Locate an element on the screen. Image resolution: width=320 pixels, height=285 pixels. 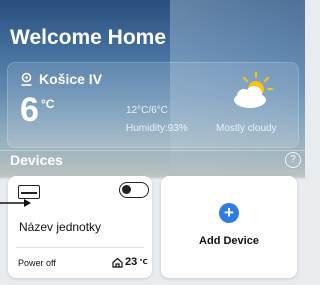
temperature-range: 12°C/6°C is located at coordinates (147, 110).